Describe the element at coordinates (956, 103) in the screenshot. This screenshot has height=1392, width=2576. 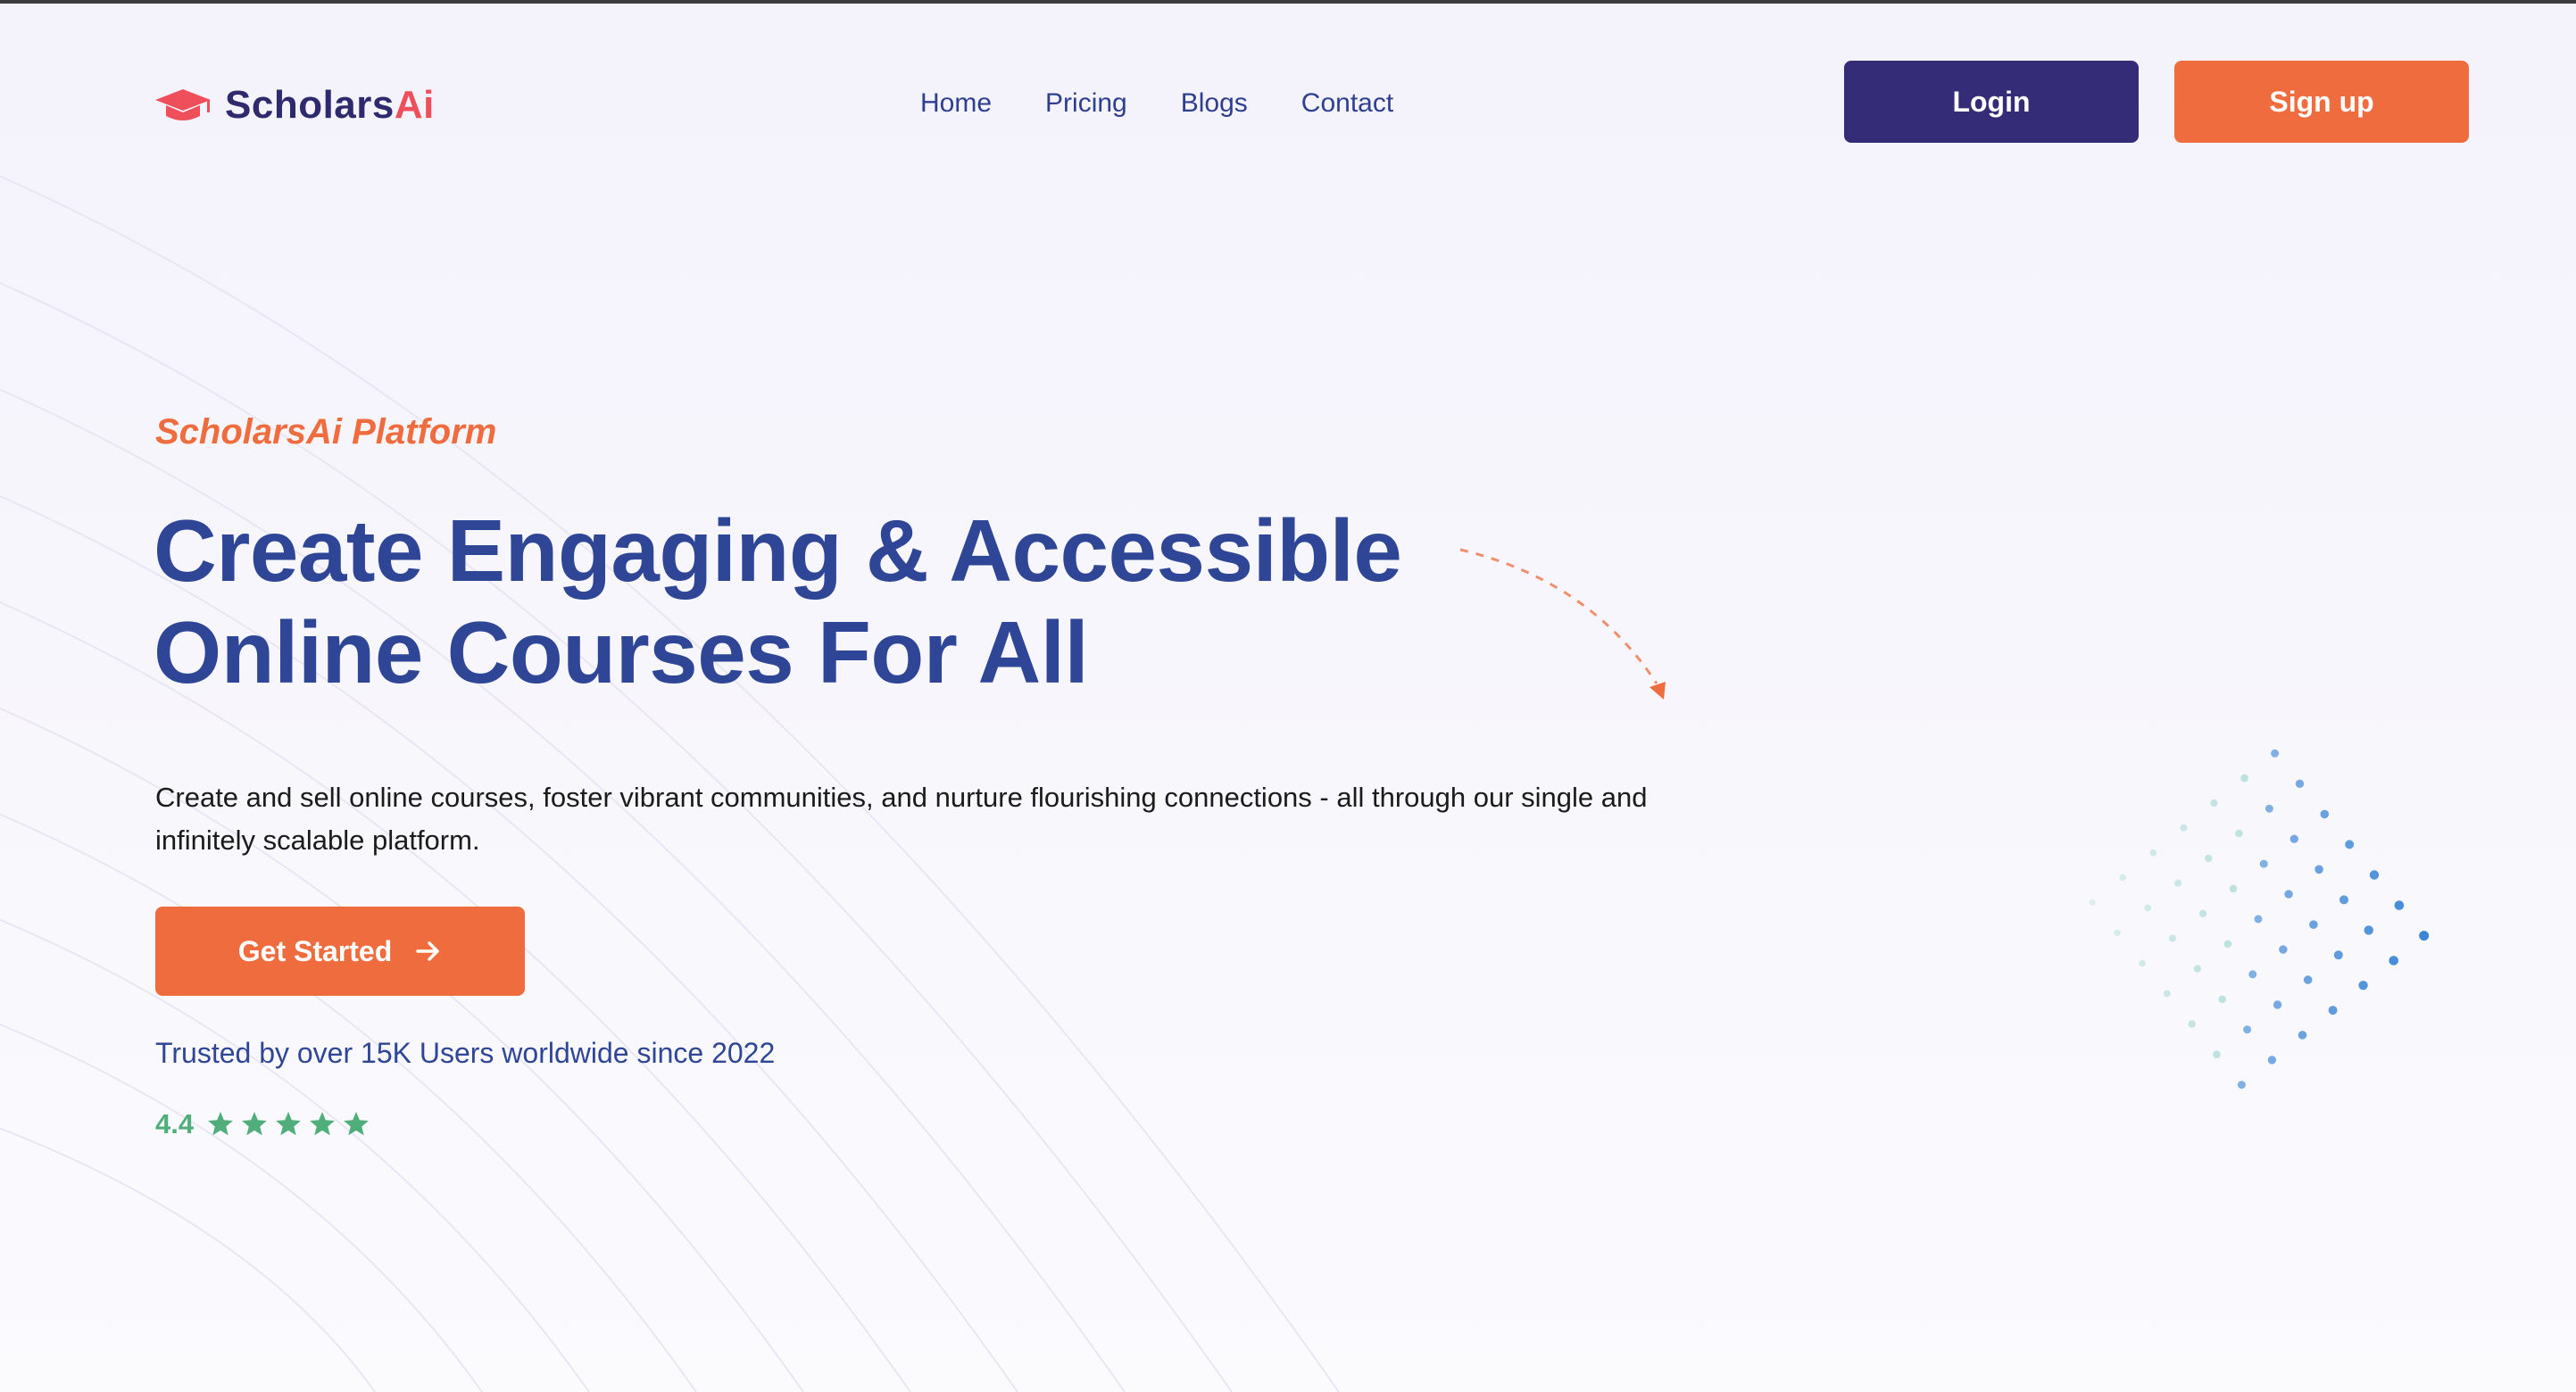
I see `nav-link-home: Home` at that location.